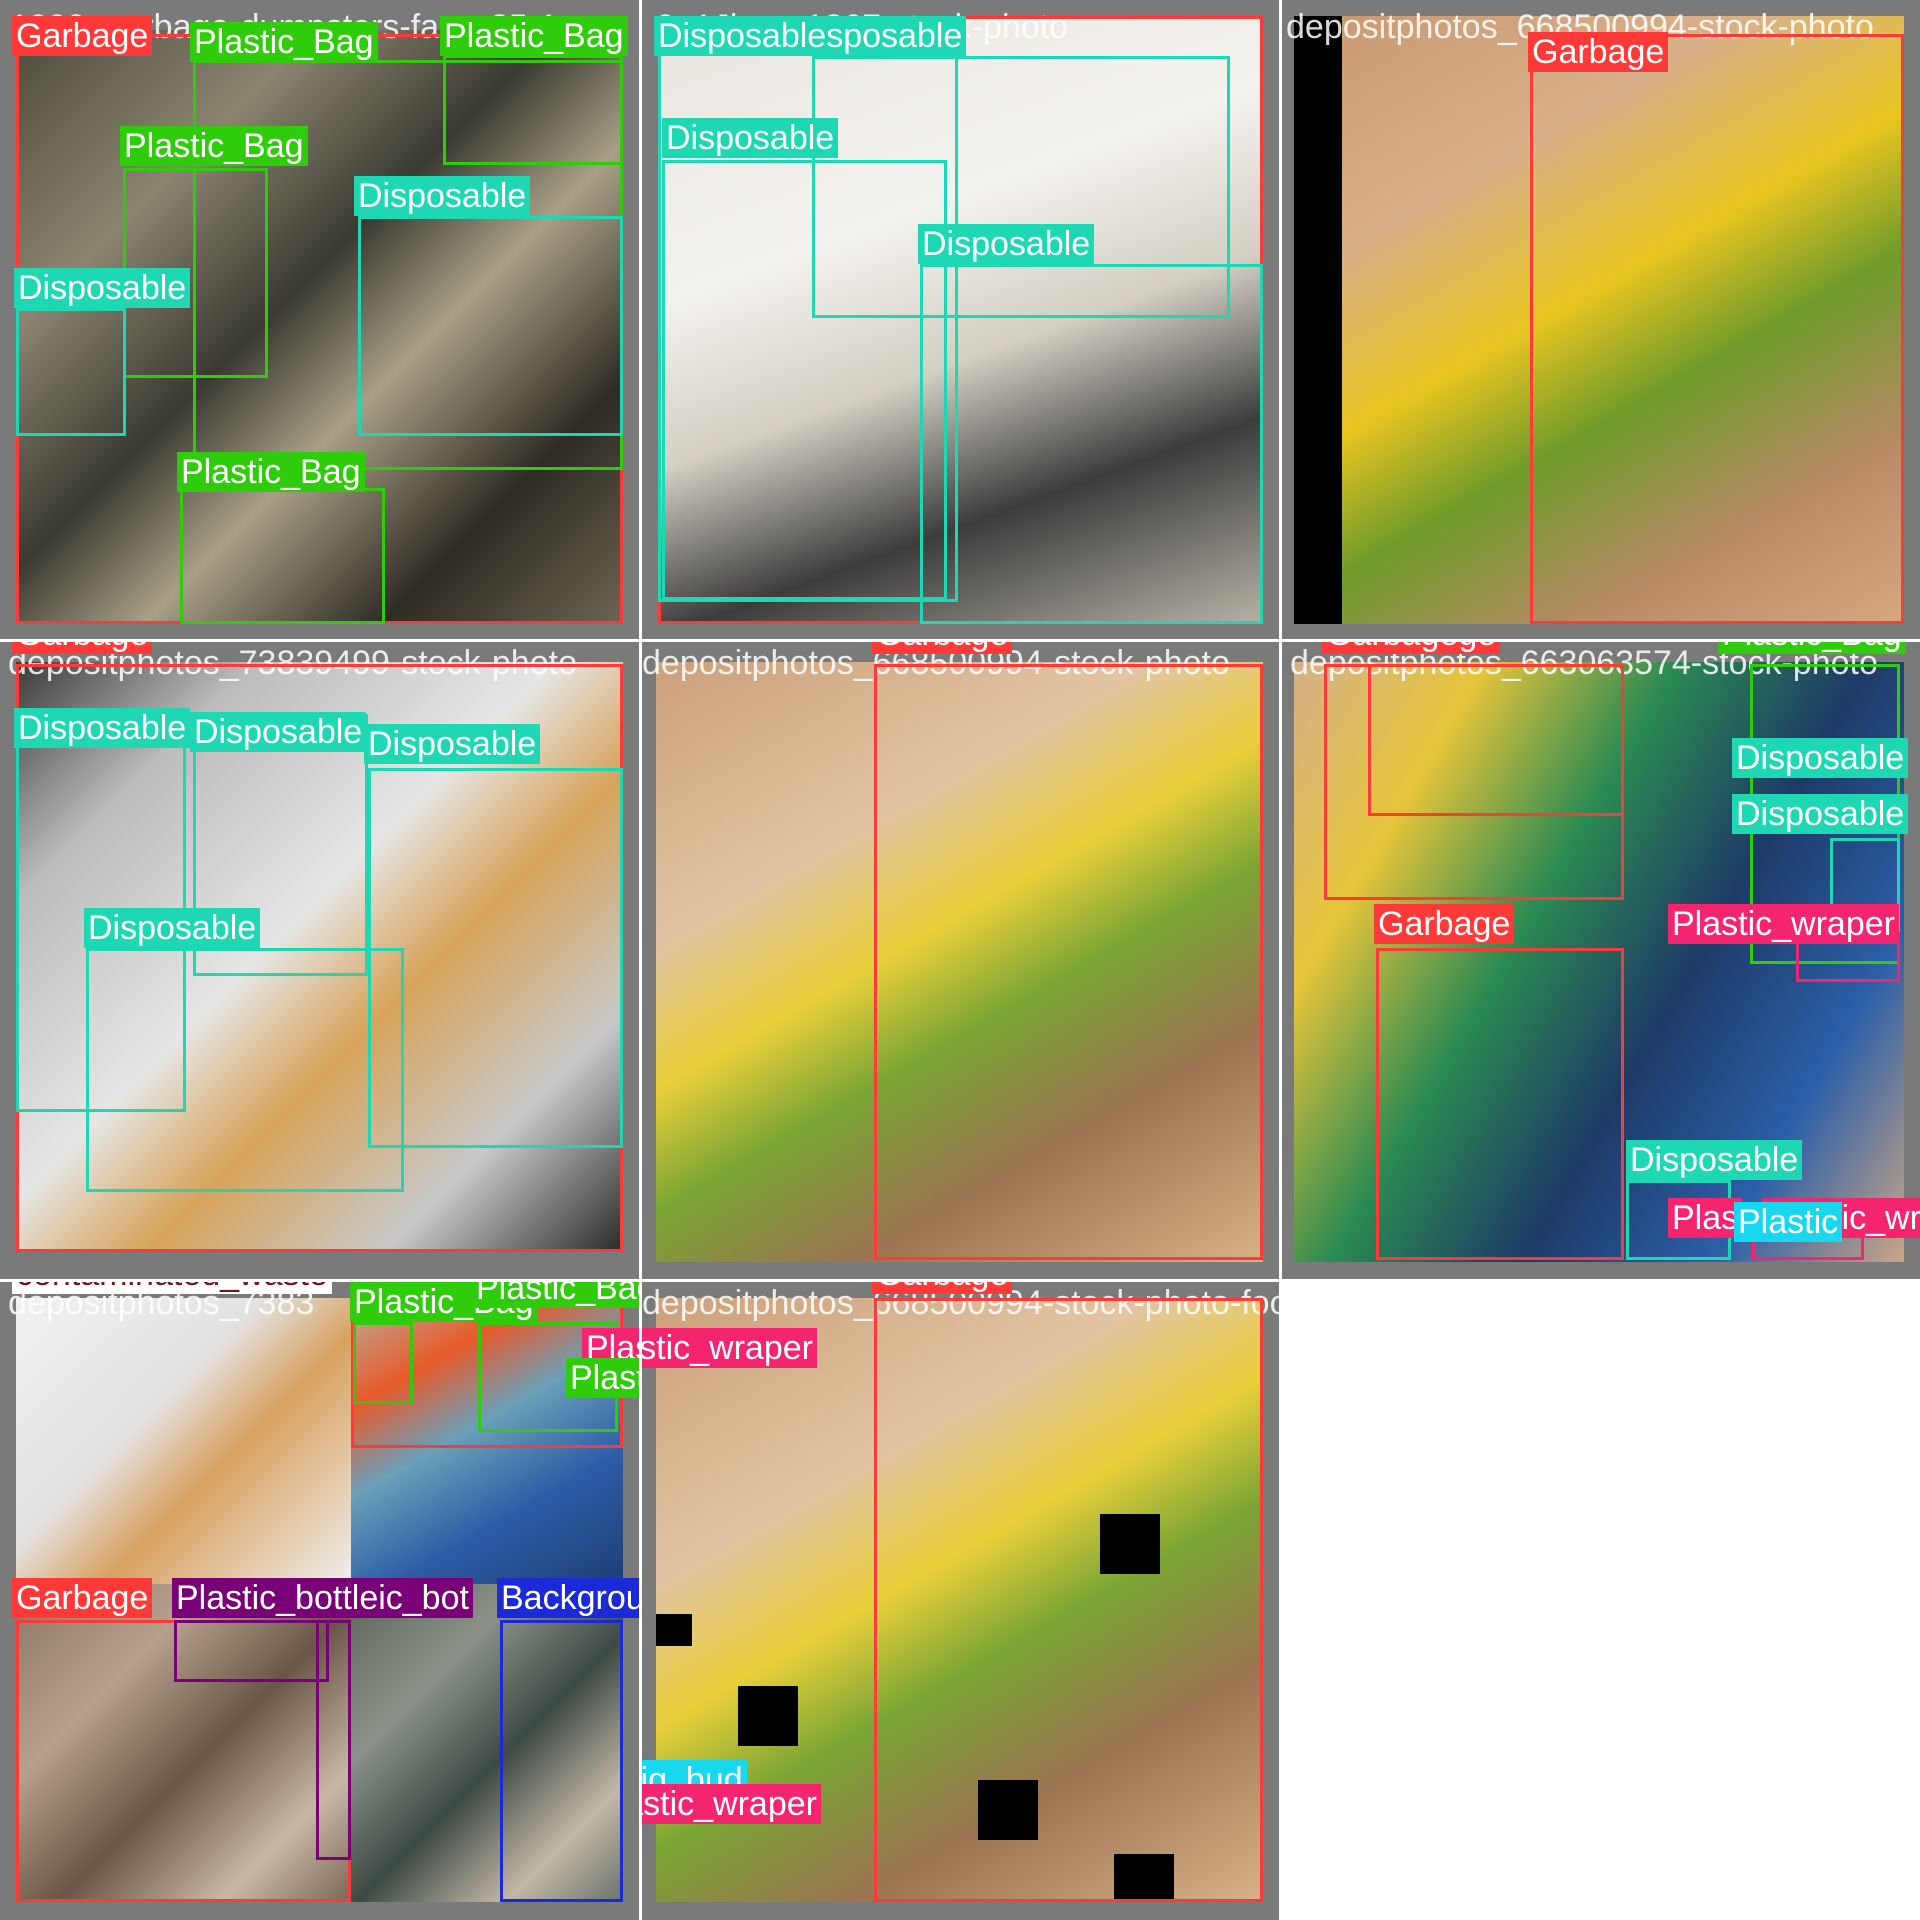  I want to click on label-garbage: Garbagege, so click(1411, 648).